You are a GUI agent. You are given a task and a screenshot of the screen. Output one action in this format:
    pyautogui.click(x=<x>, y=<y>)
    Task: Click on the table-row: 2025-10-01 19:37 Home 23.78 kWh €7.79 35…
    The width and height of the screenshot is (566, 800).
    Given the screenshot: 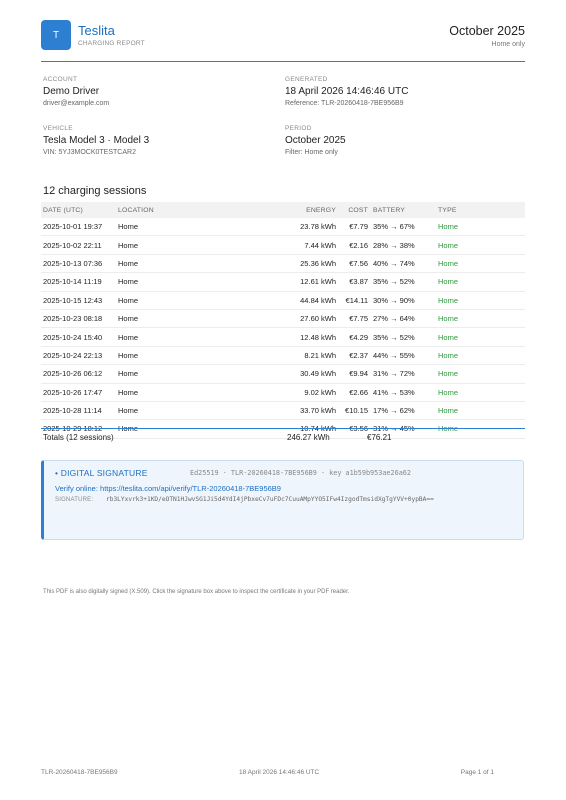 What is the action you would take?
    pyautogui.click(x=283, y=227)
    